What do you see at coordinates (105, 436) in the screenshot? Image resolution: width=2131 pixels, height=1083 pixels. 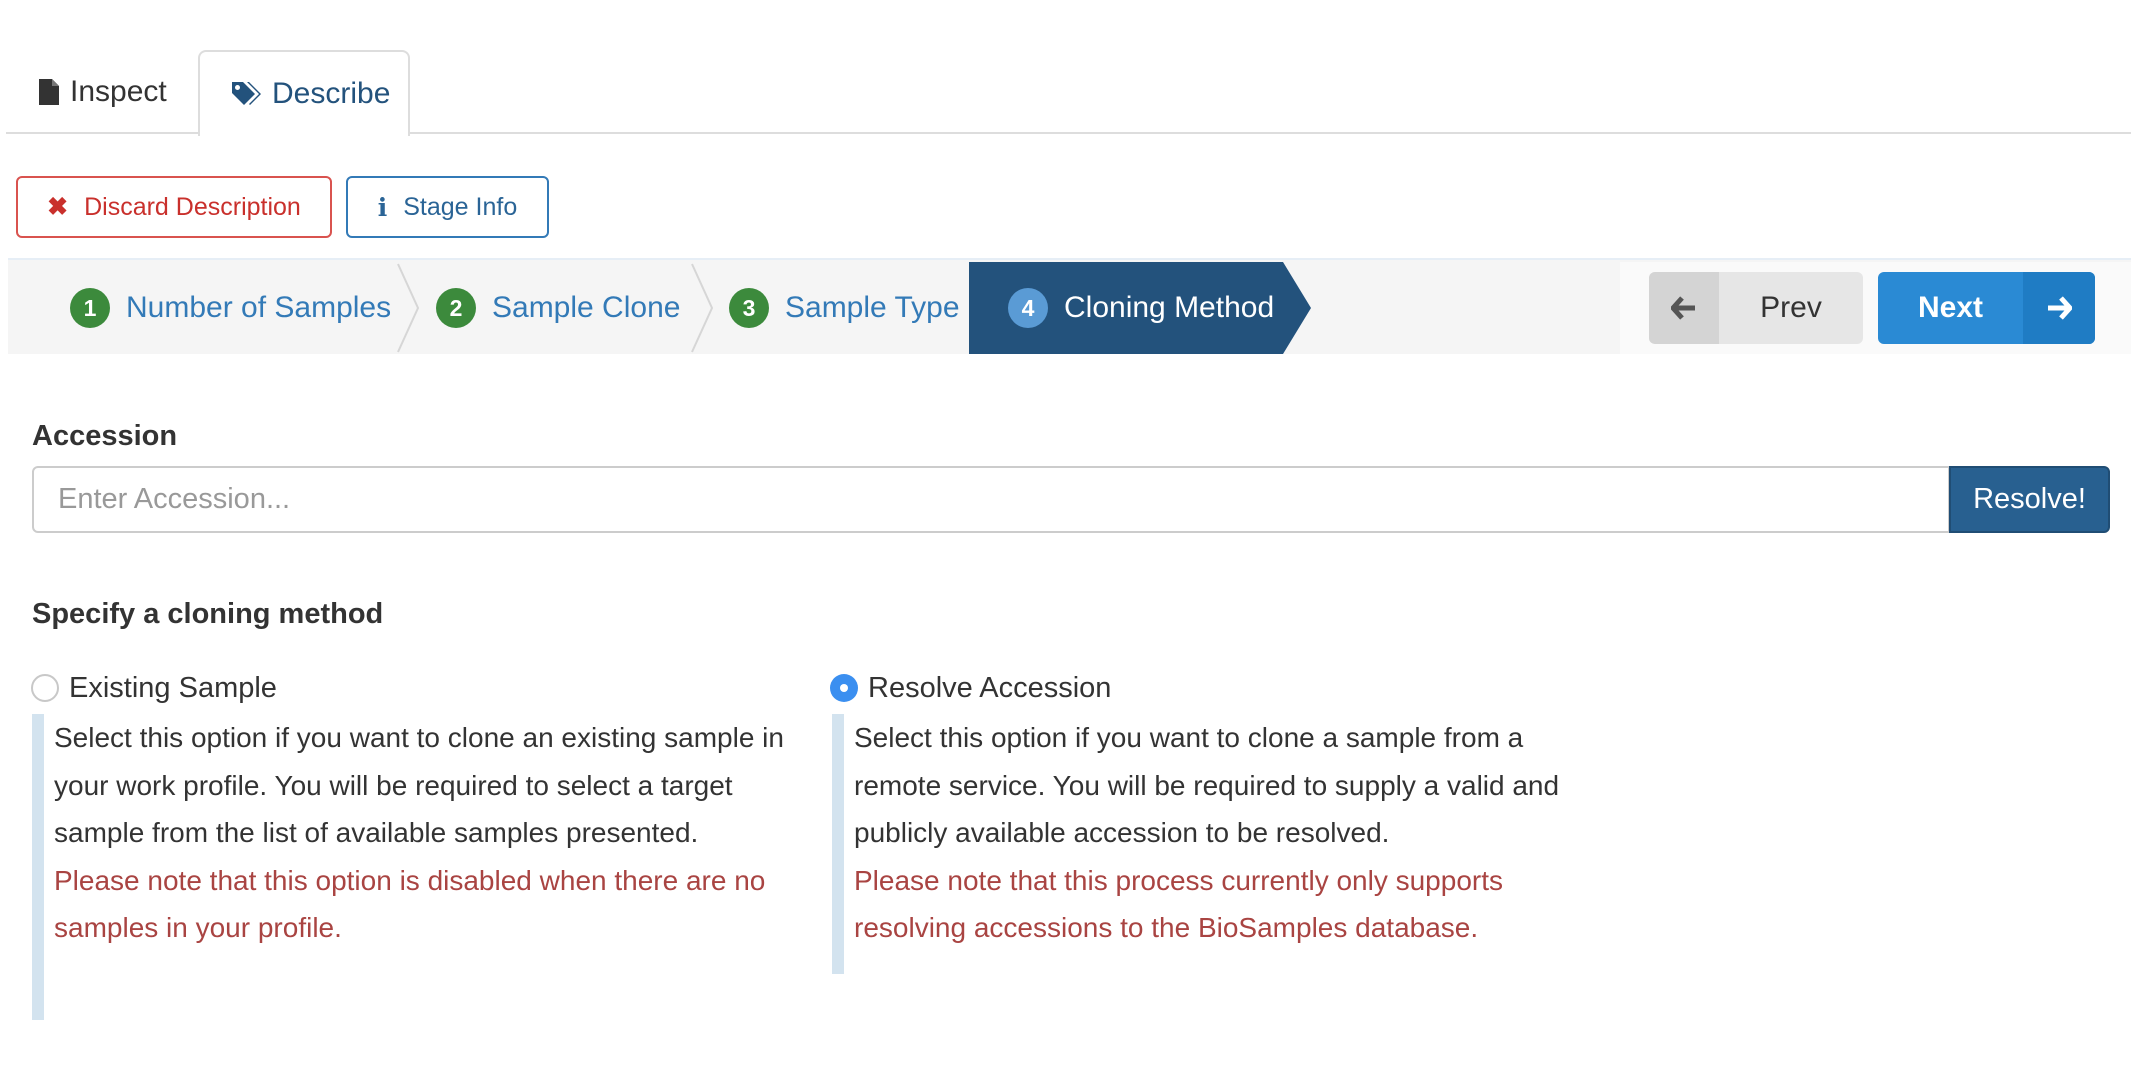 I see `accession-label: Accession` at bounding box center [105, 436].